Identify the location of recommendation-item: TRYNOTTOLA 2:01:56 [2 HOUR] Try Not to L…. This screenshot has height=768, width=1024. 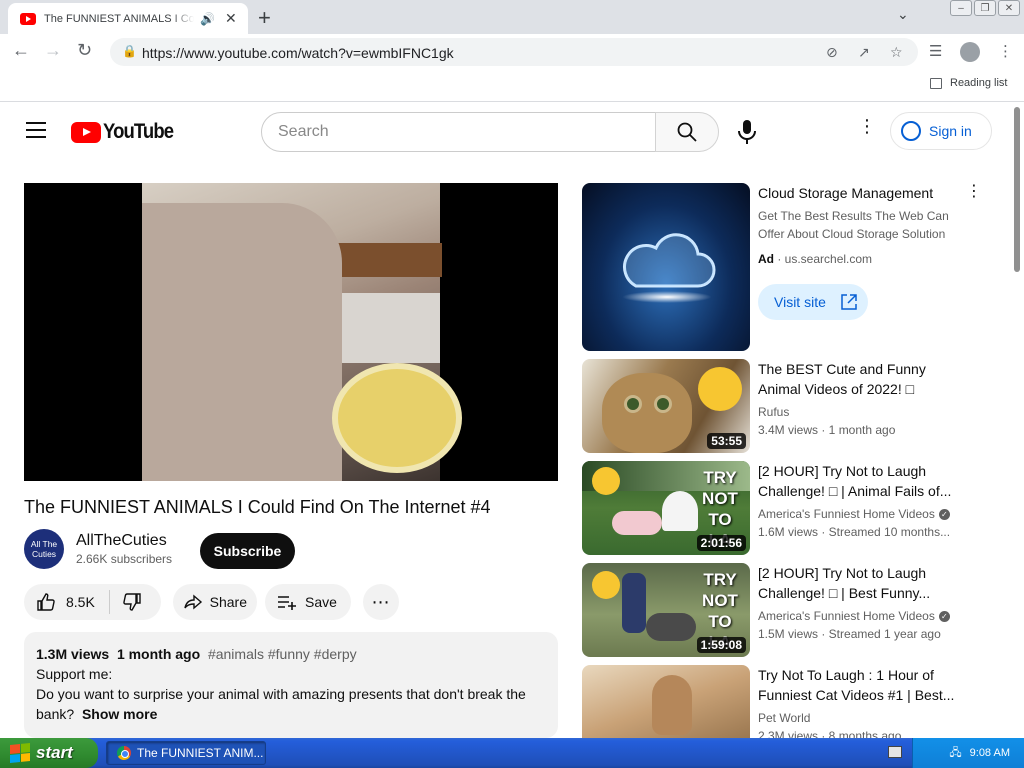
(787, 508).